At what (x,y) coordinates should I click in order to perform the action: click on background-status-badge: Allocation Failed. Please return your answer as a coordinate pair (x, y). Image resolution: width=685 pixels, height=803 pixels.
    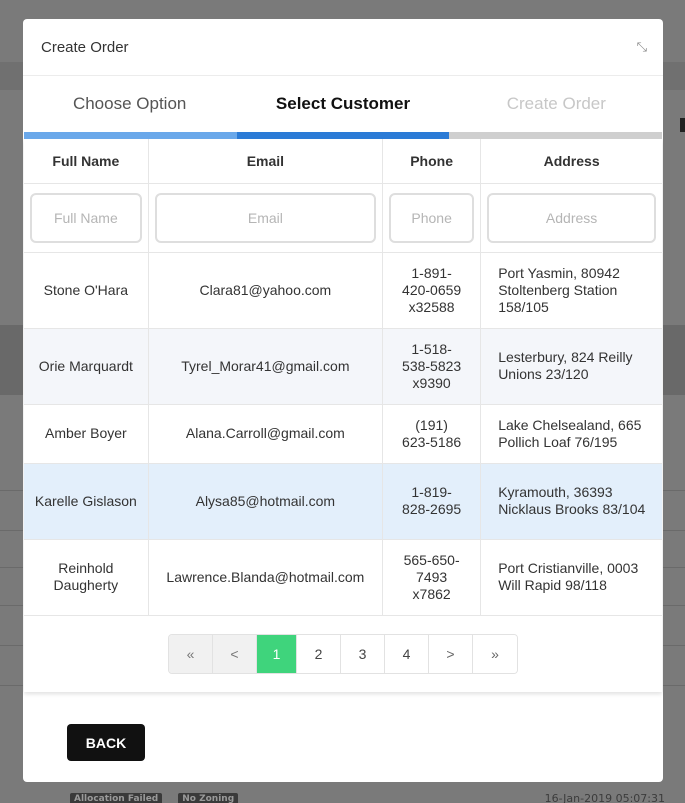
    Looking at the image, I should click on (116, 798).